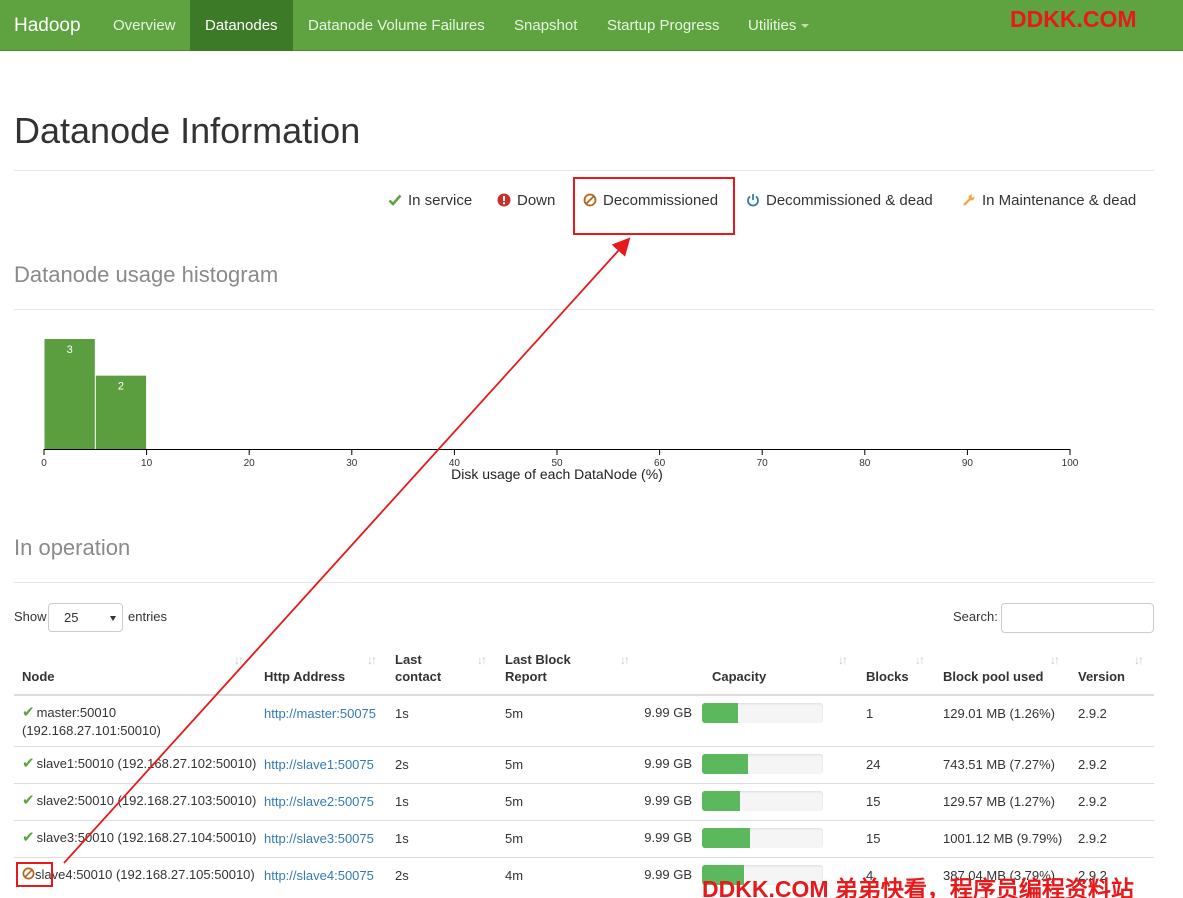 The width and height of the screenshot is (1183, 898). I want to click on legend-label: In service, so click(440, 200).